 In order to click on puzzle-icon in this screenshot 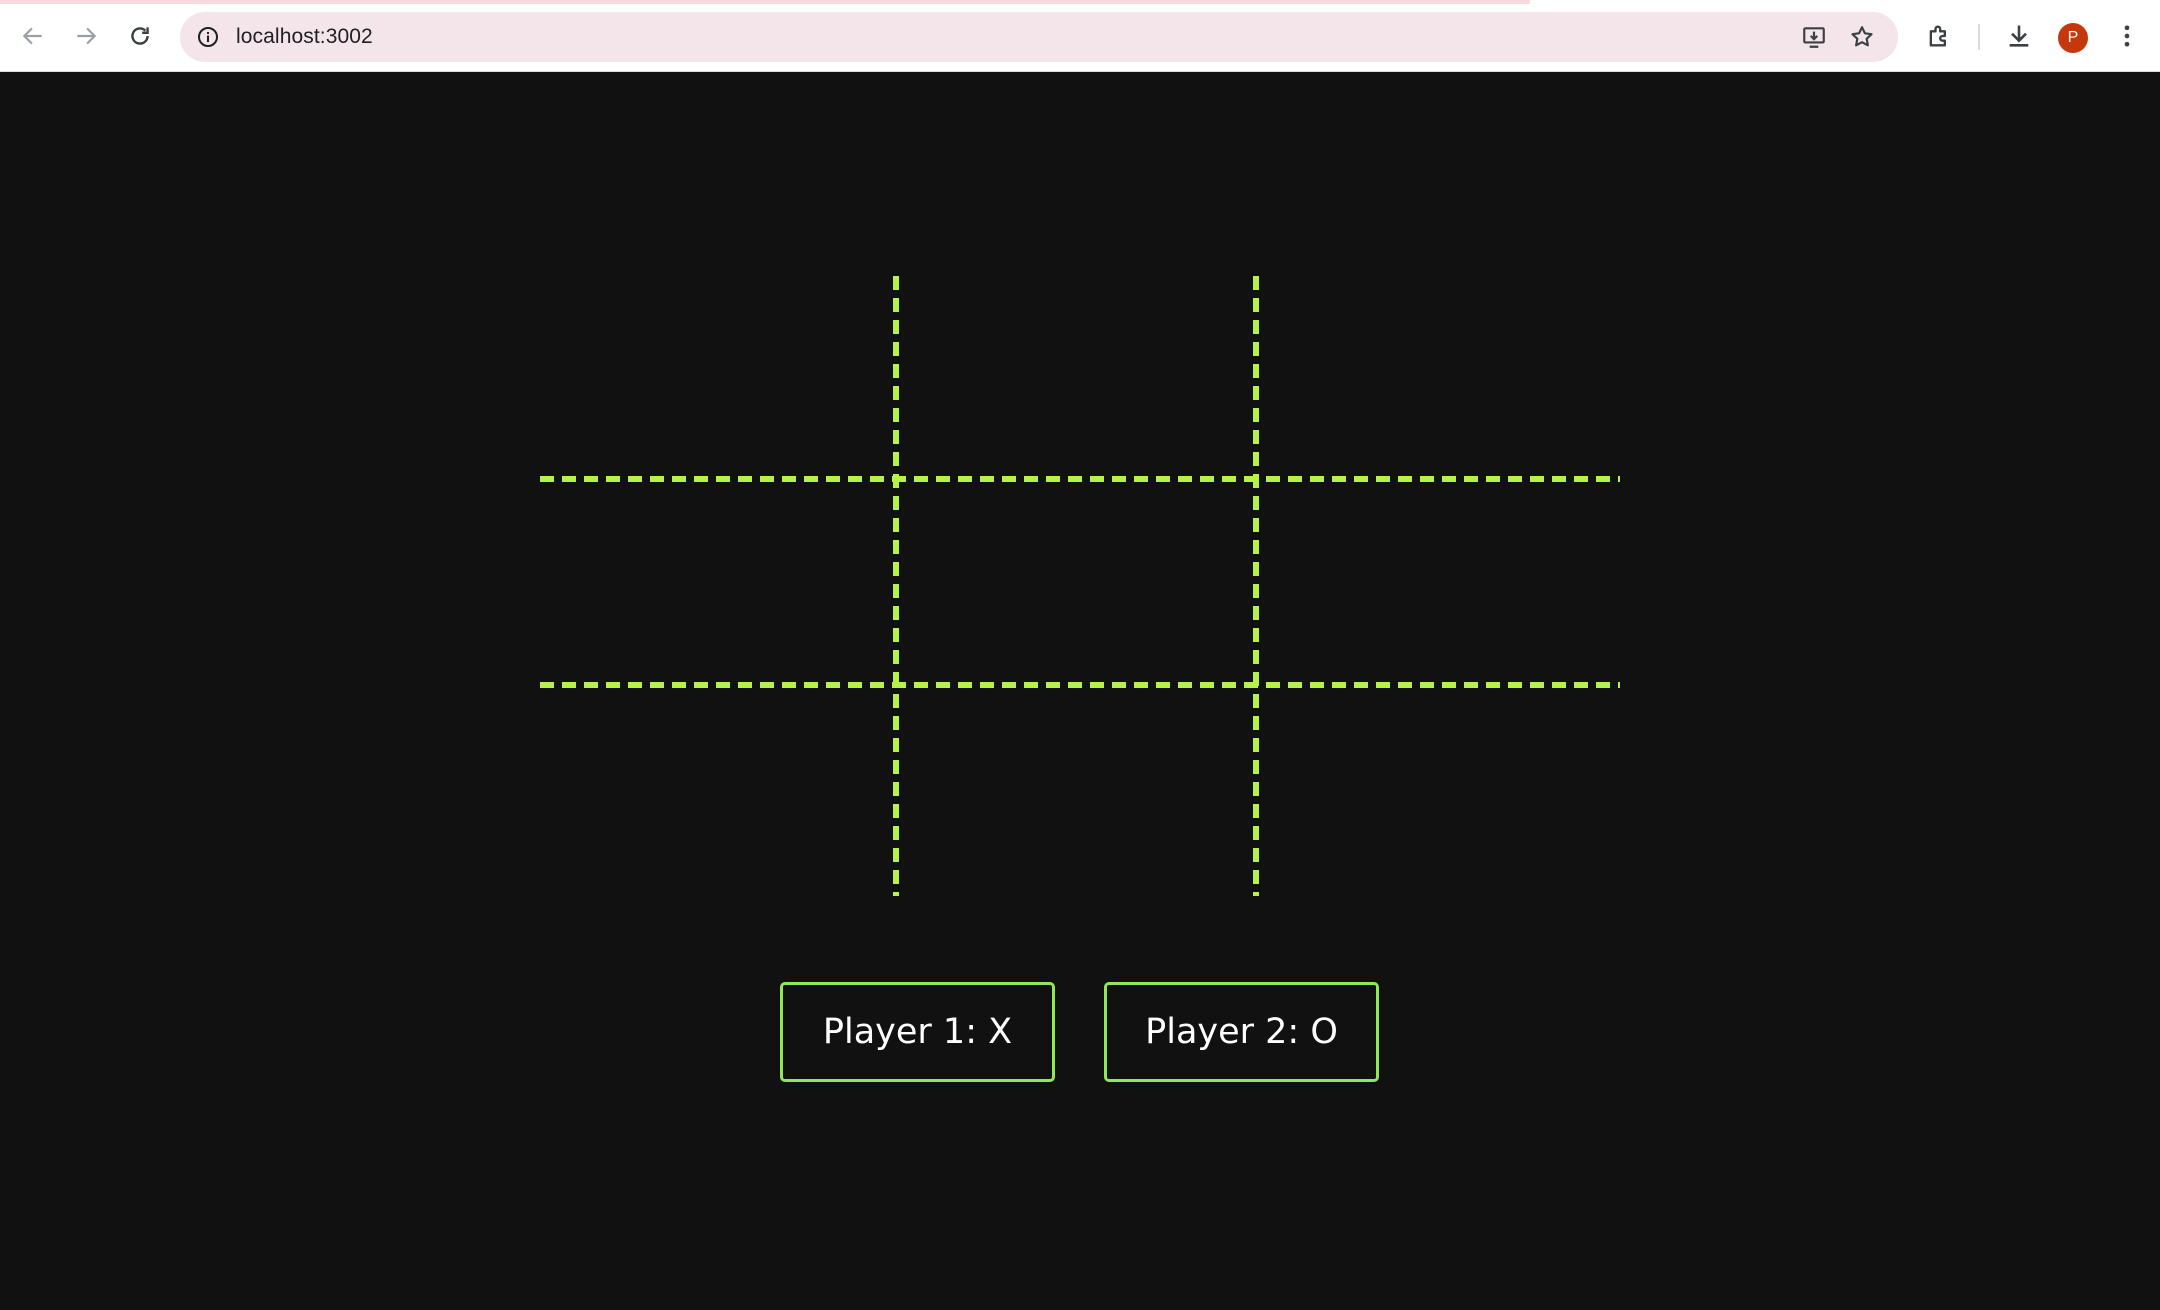, I will do `click(1937, 36)`.